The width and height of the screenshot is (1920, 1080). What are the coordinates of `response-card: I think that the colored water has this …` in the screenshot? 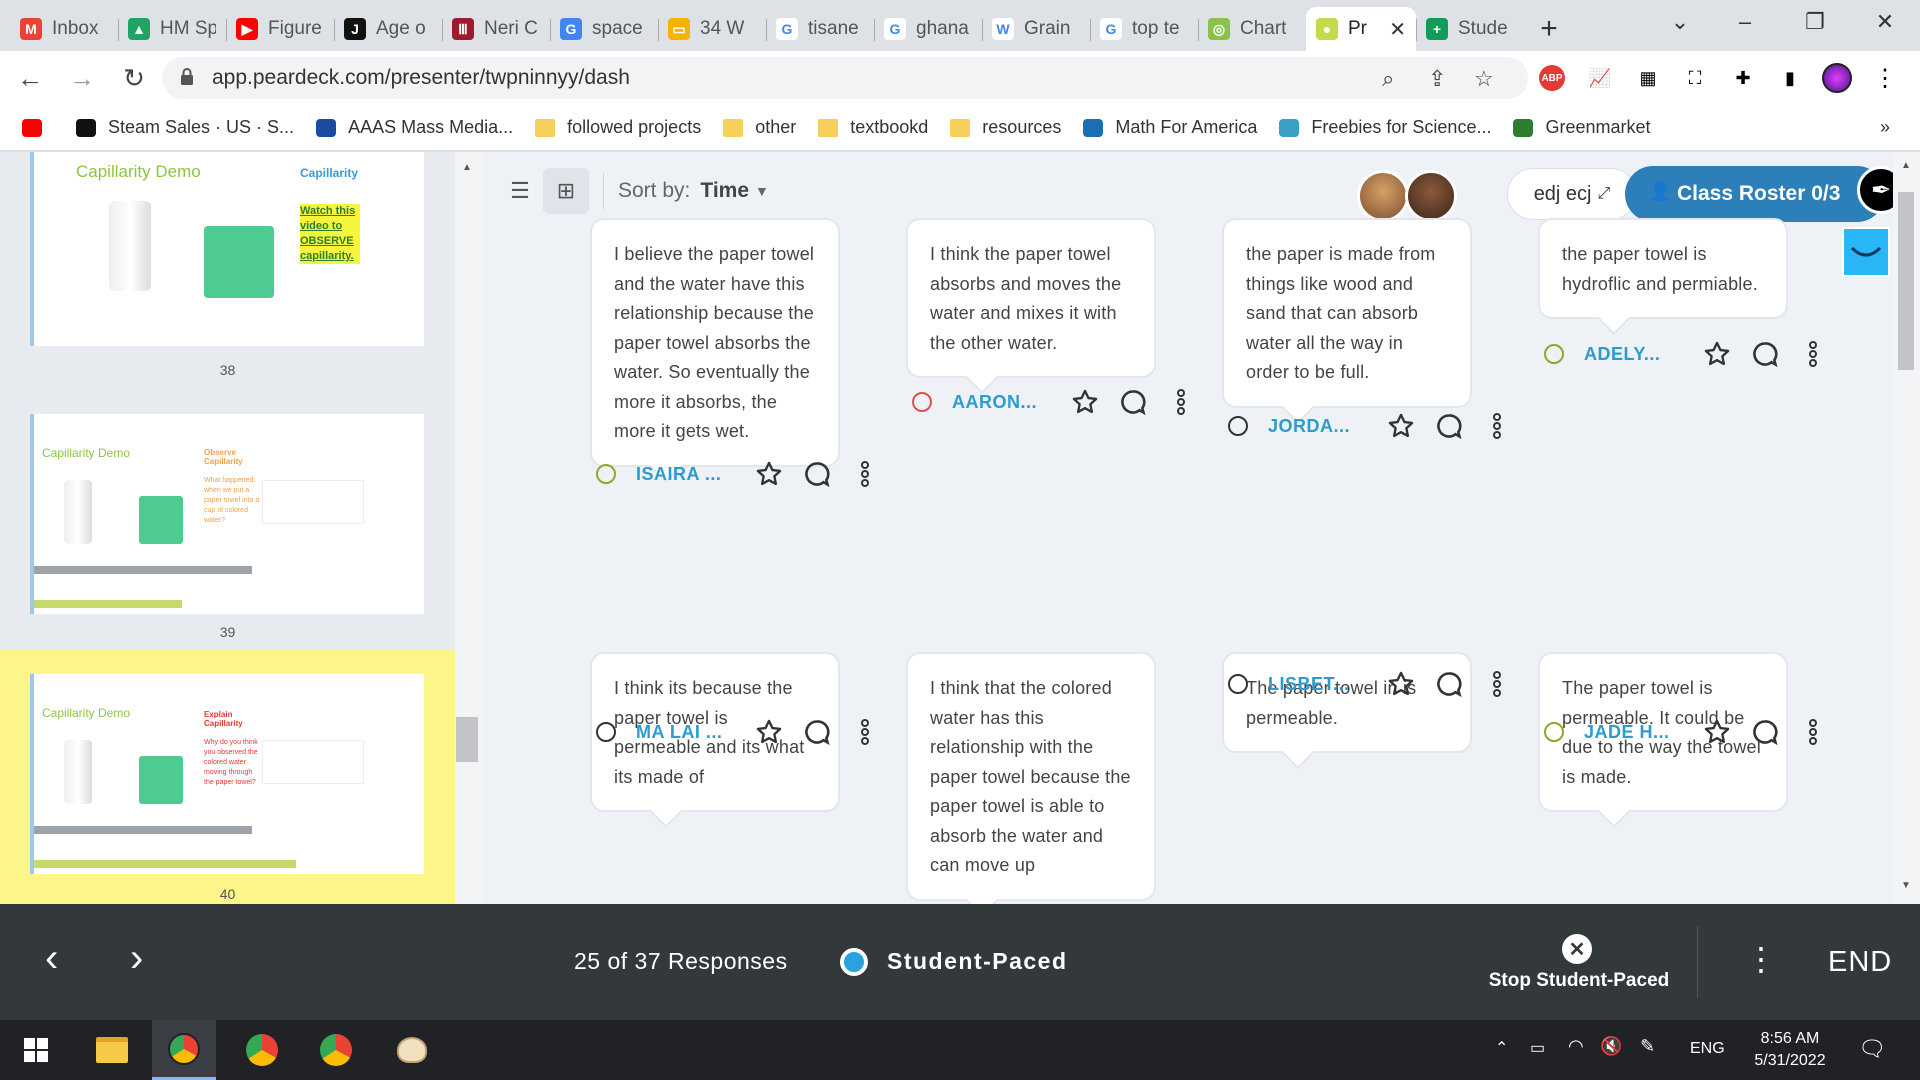 It's located at (1031, 776).